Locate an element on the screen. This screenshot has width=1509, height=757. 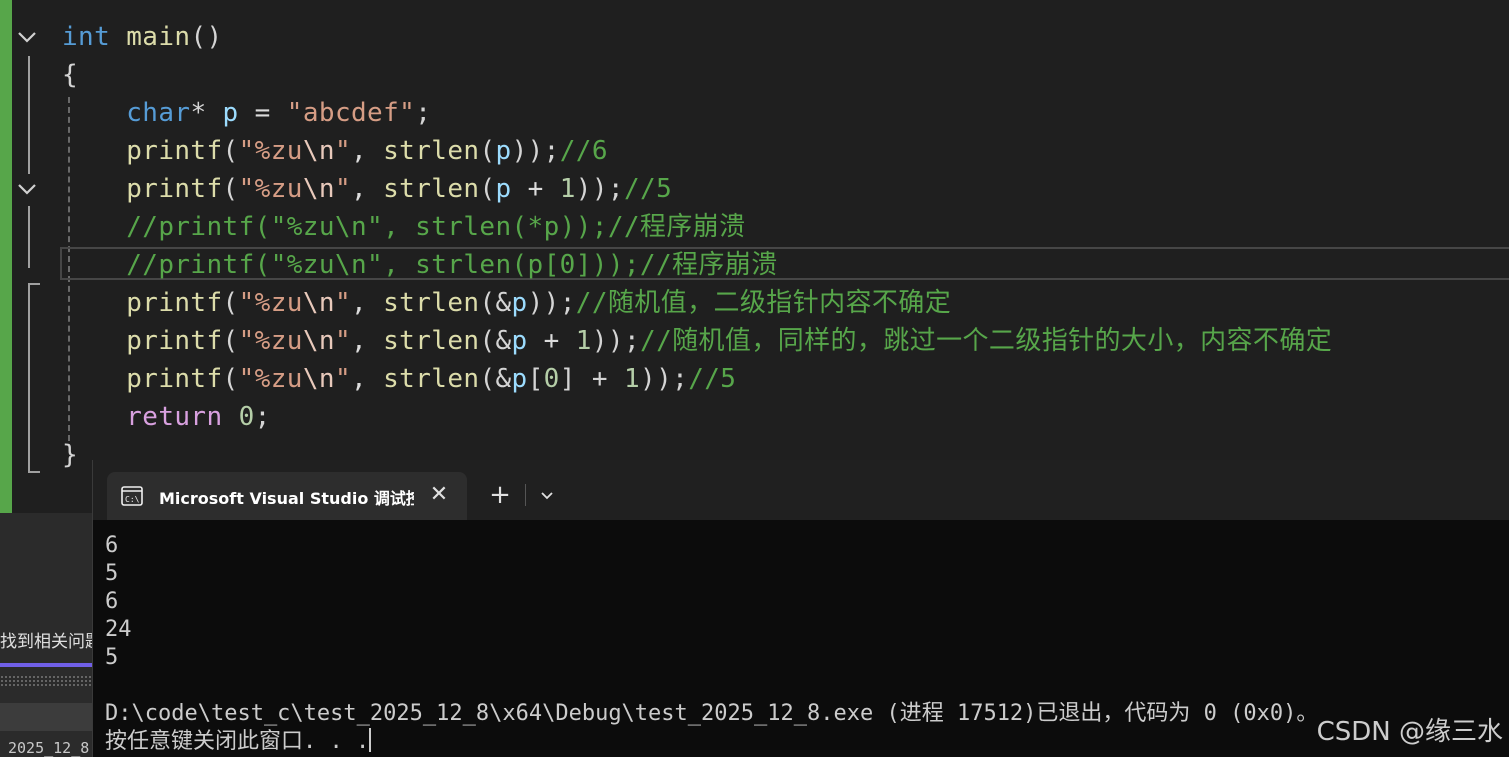
console-text: 按任意键关闭此窗口. . . is located at coordinates (237, 741).